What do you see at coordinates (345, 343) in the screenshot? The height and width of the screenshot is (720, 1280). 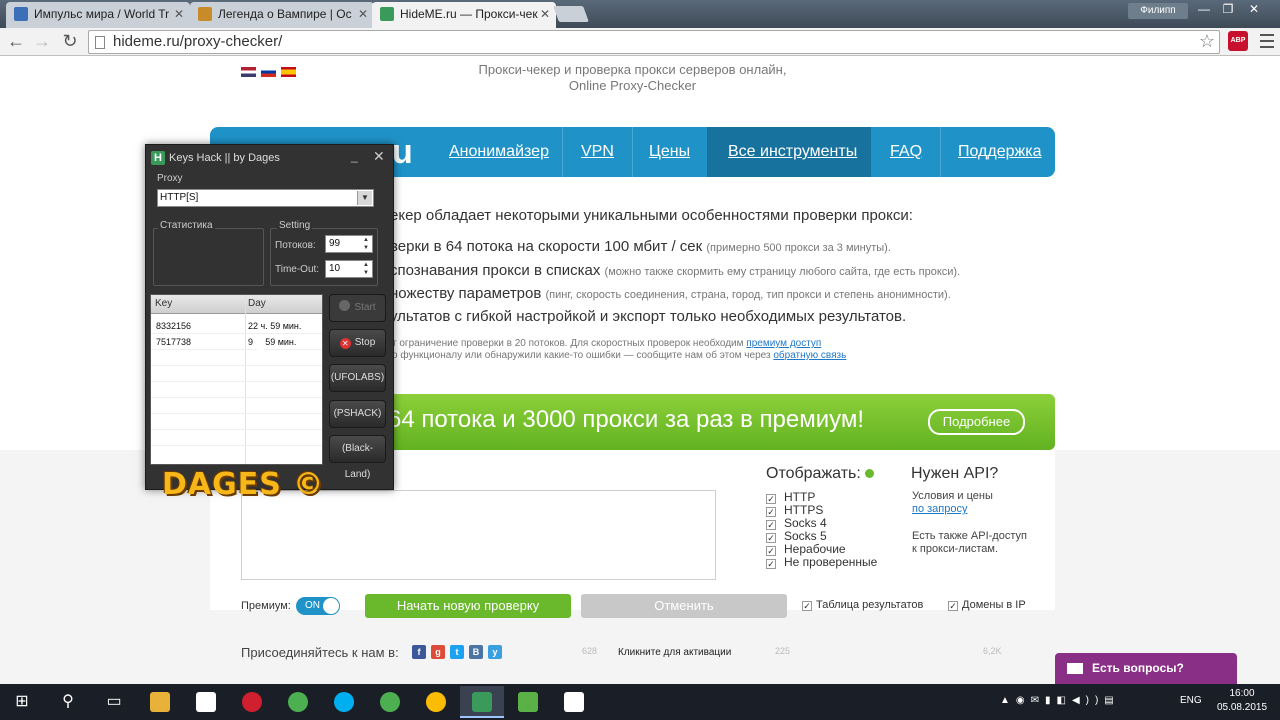 I see `stop-icon: ✕` at bounding box center [345, 343].